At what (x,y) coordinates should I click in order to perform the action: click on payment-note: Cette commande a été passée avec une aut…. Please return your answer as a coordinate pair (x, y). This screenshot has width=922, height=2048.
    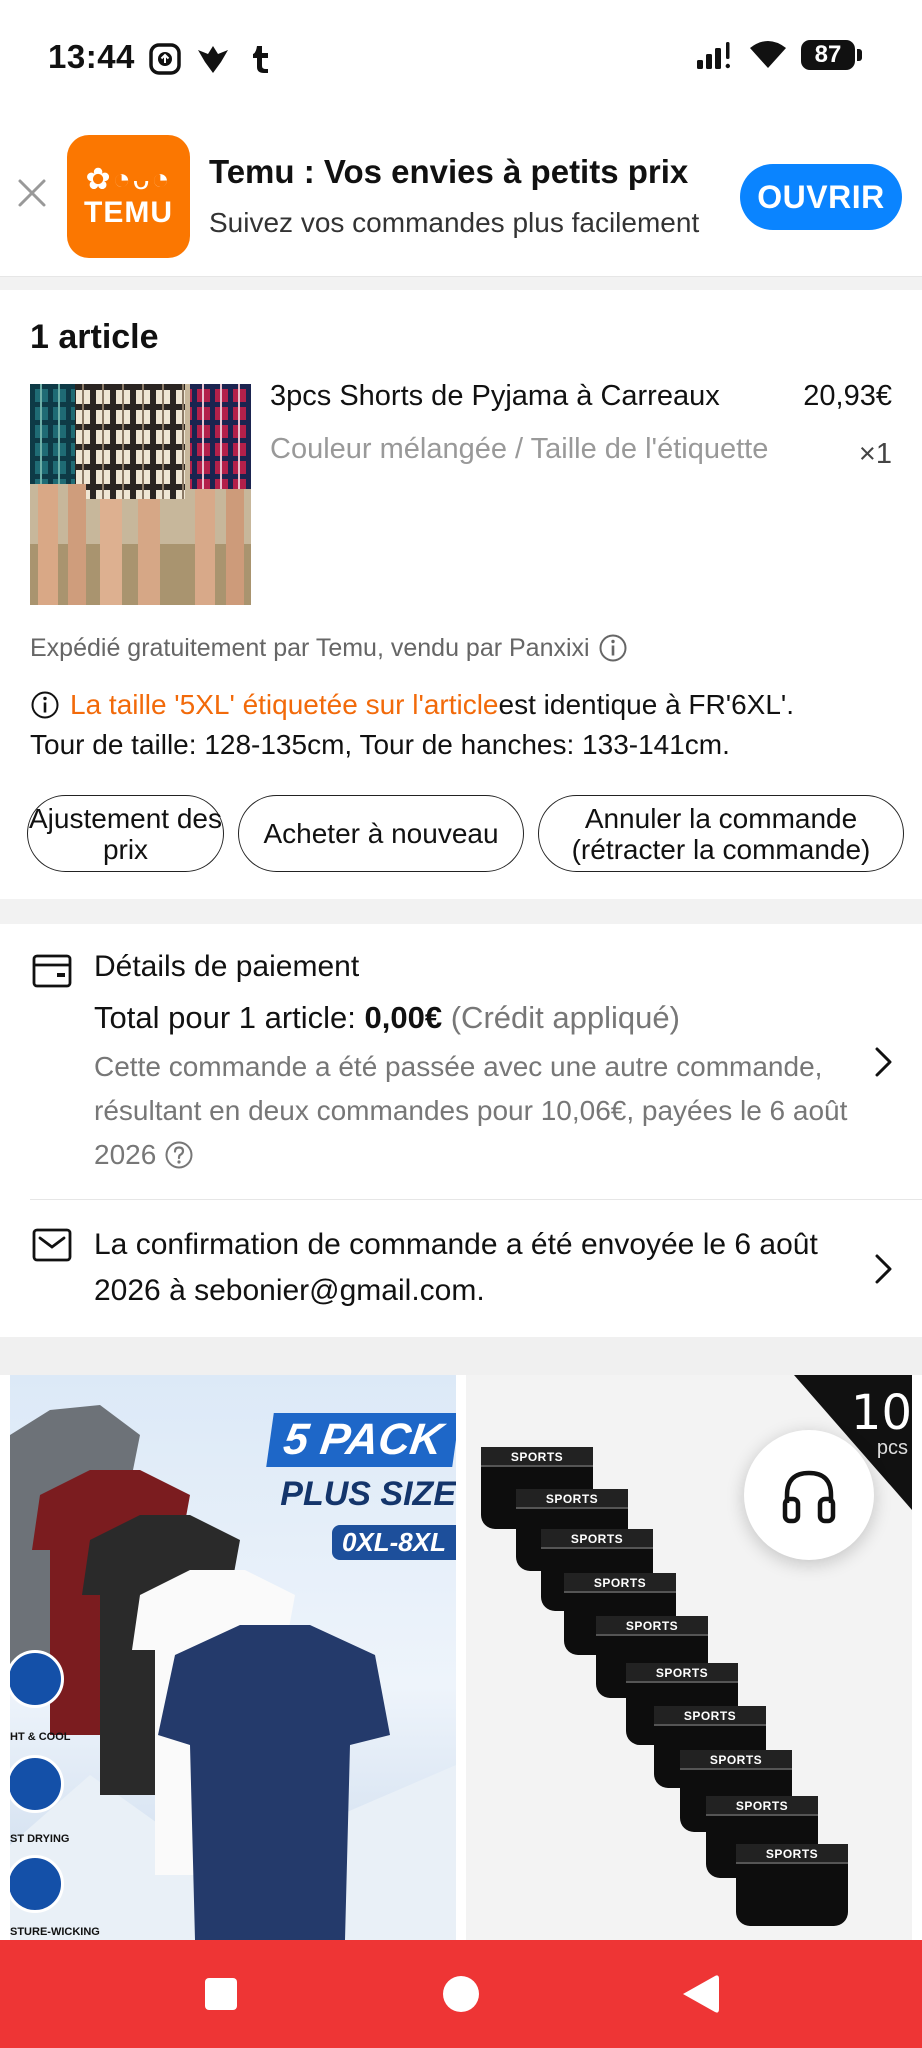
    Looking at the image, I should click on (484, 1111).